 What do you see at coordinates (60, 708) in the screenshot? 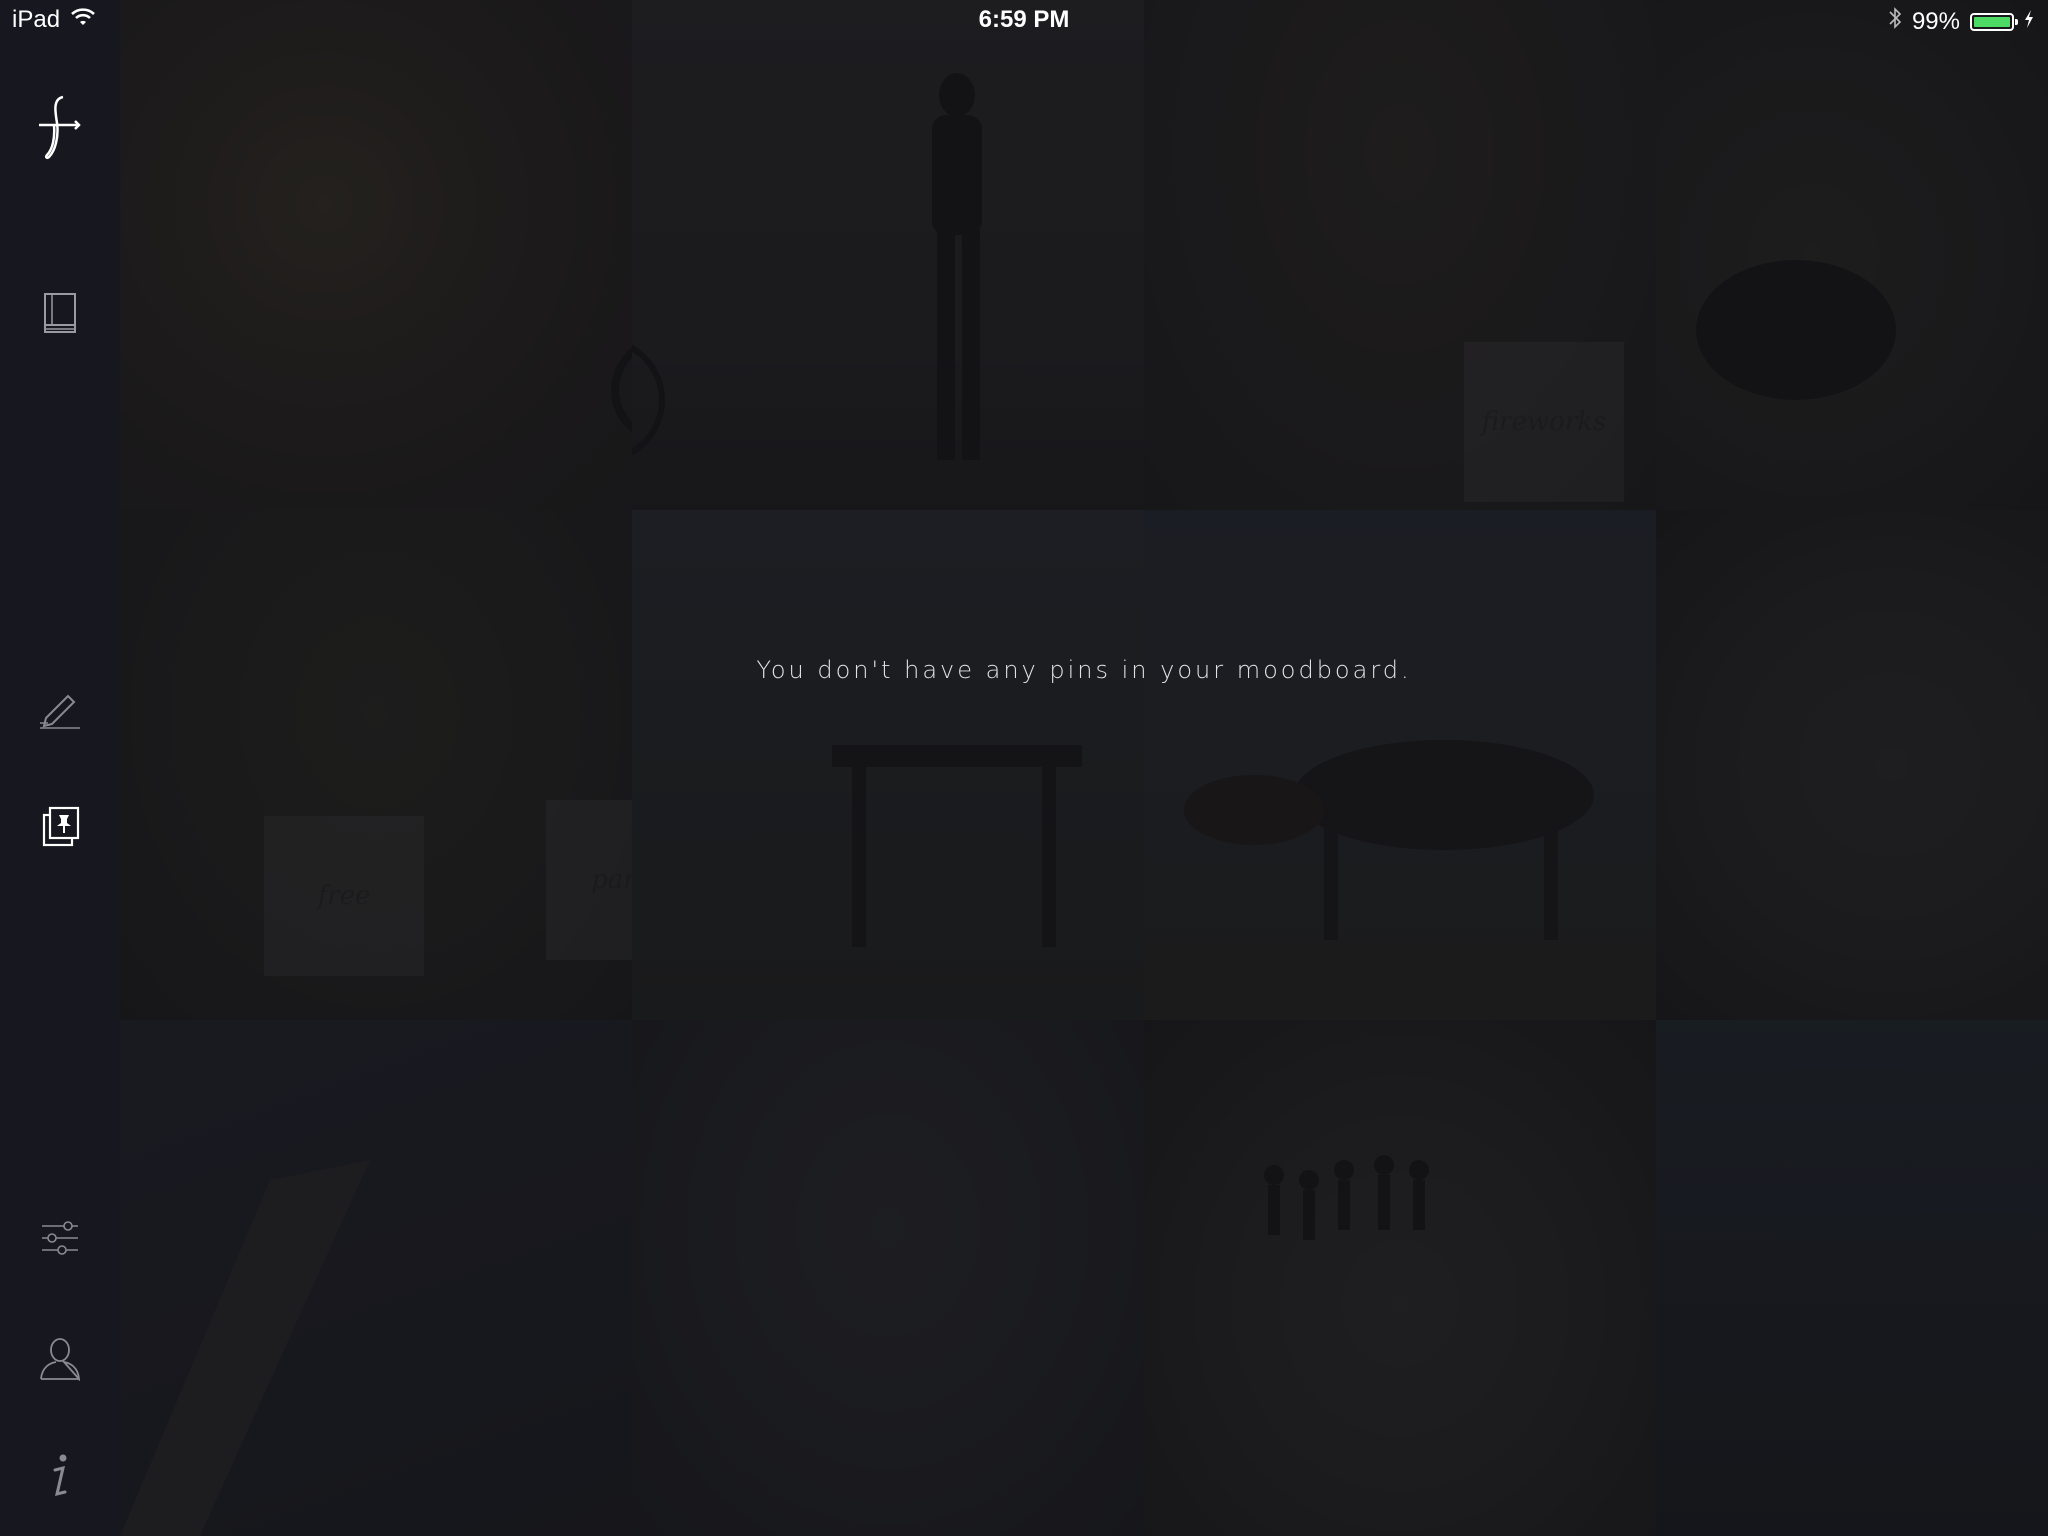
I see `pen-icon` at bounding box center [60, 708].